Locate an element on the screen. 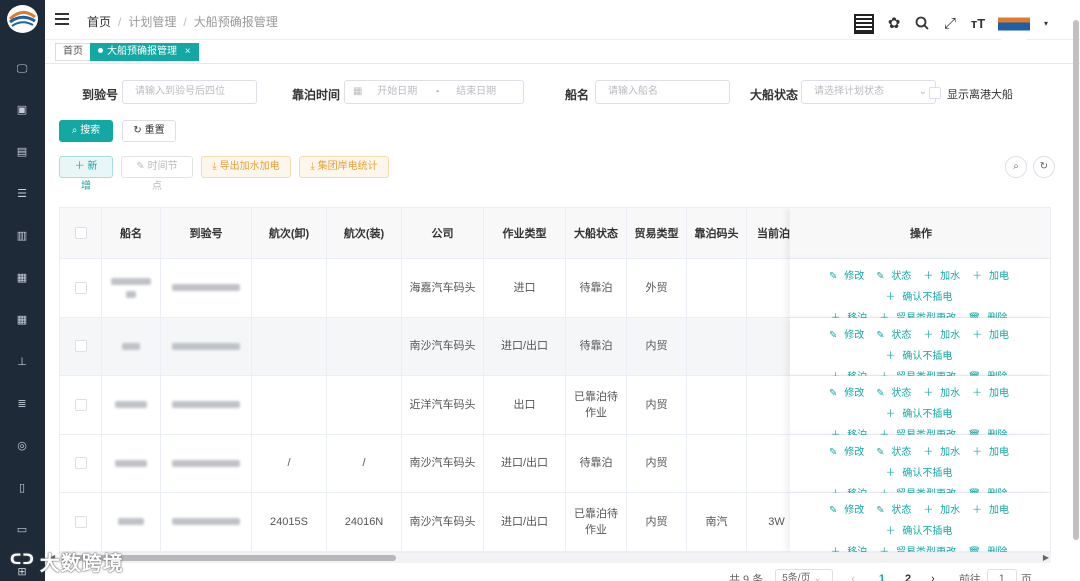  caret-down-icon: ▾ is located at coordinates (1046, 24).